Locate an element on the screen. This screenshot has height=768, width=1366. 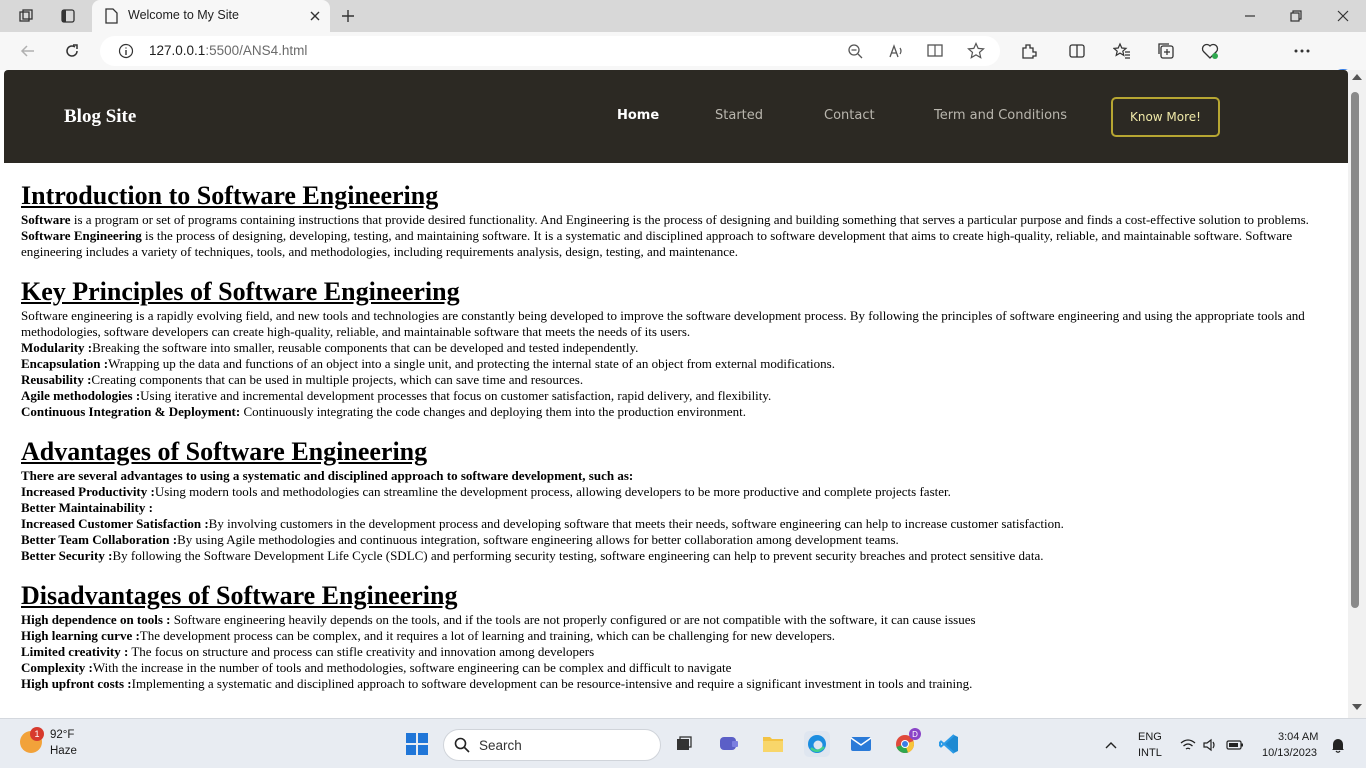
url-bar: 127.0.0.1:5500/ANS4.html is located at coordinates (550, 51).